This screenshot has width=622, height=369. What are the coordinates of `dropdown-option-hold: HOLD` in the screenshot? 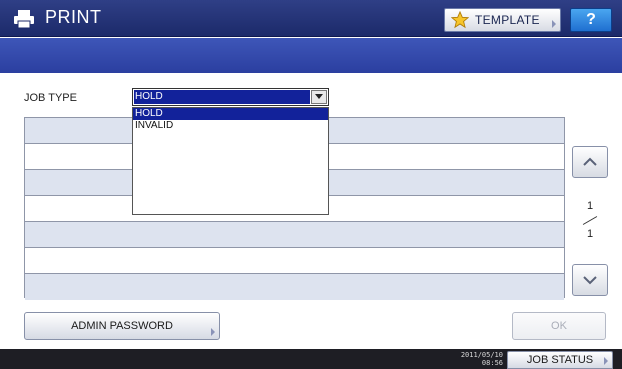 It's located at (230, 114).